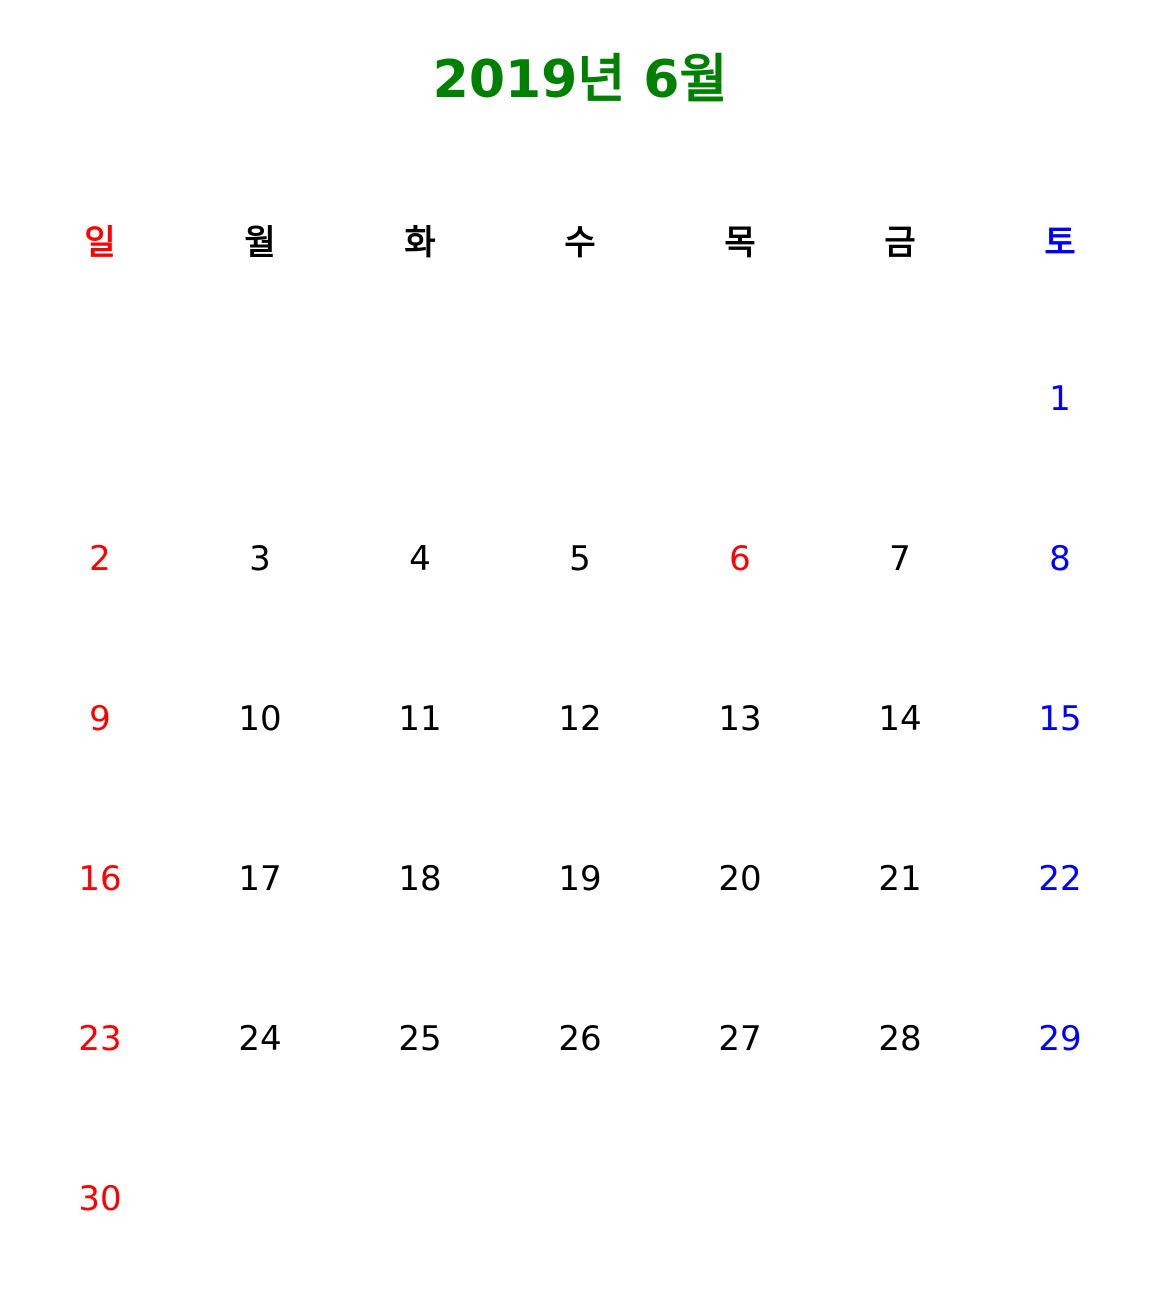 The image size is (1160, 1313). I want to click on weekday-monday: 월, so click(260, 242).